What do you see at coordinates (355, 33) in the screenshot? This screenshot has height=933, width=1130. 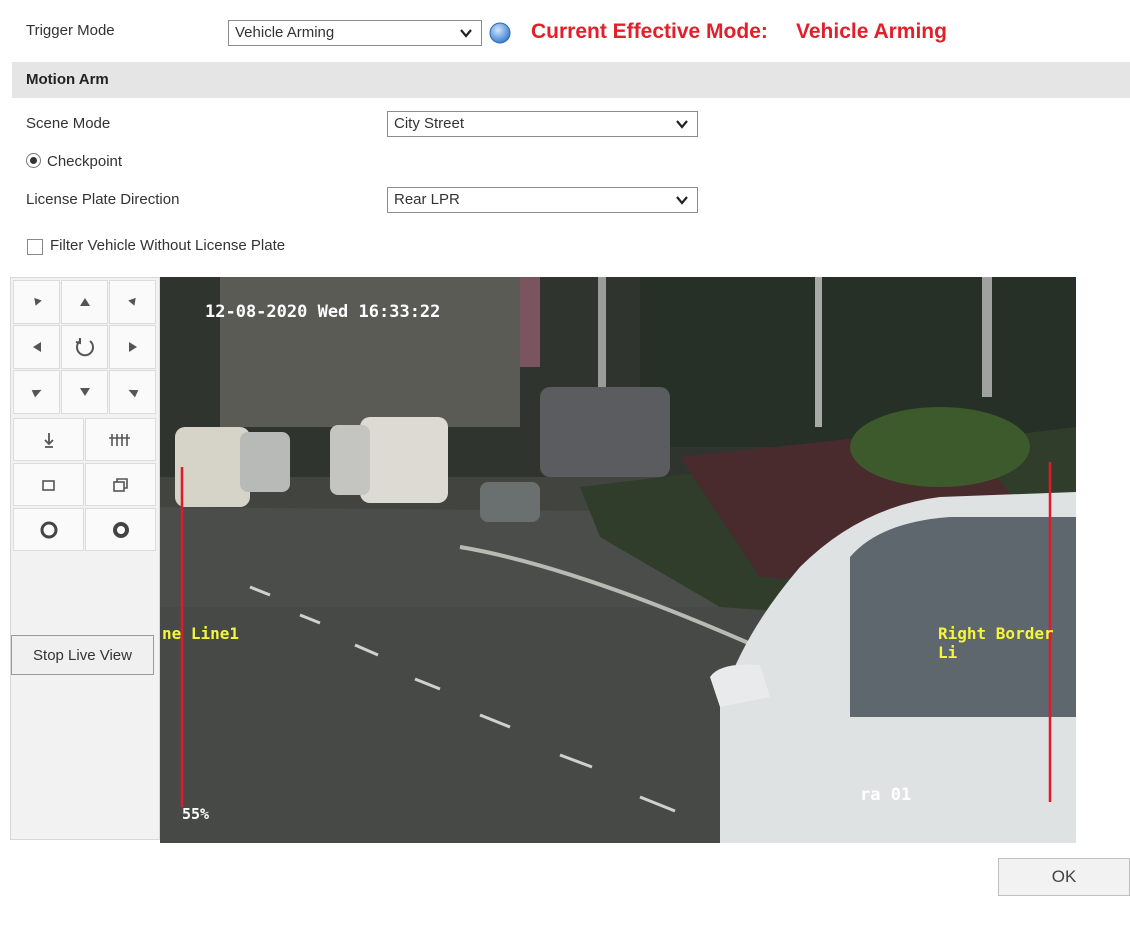 I see `trigger-mode-select: Vehicle Arming` at bounding box center [355, 33].